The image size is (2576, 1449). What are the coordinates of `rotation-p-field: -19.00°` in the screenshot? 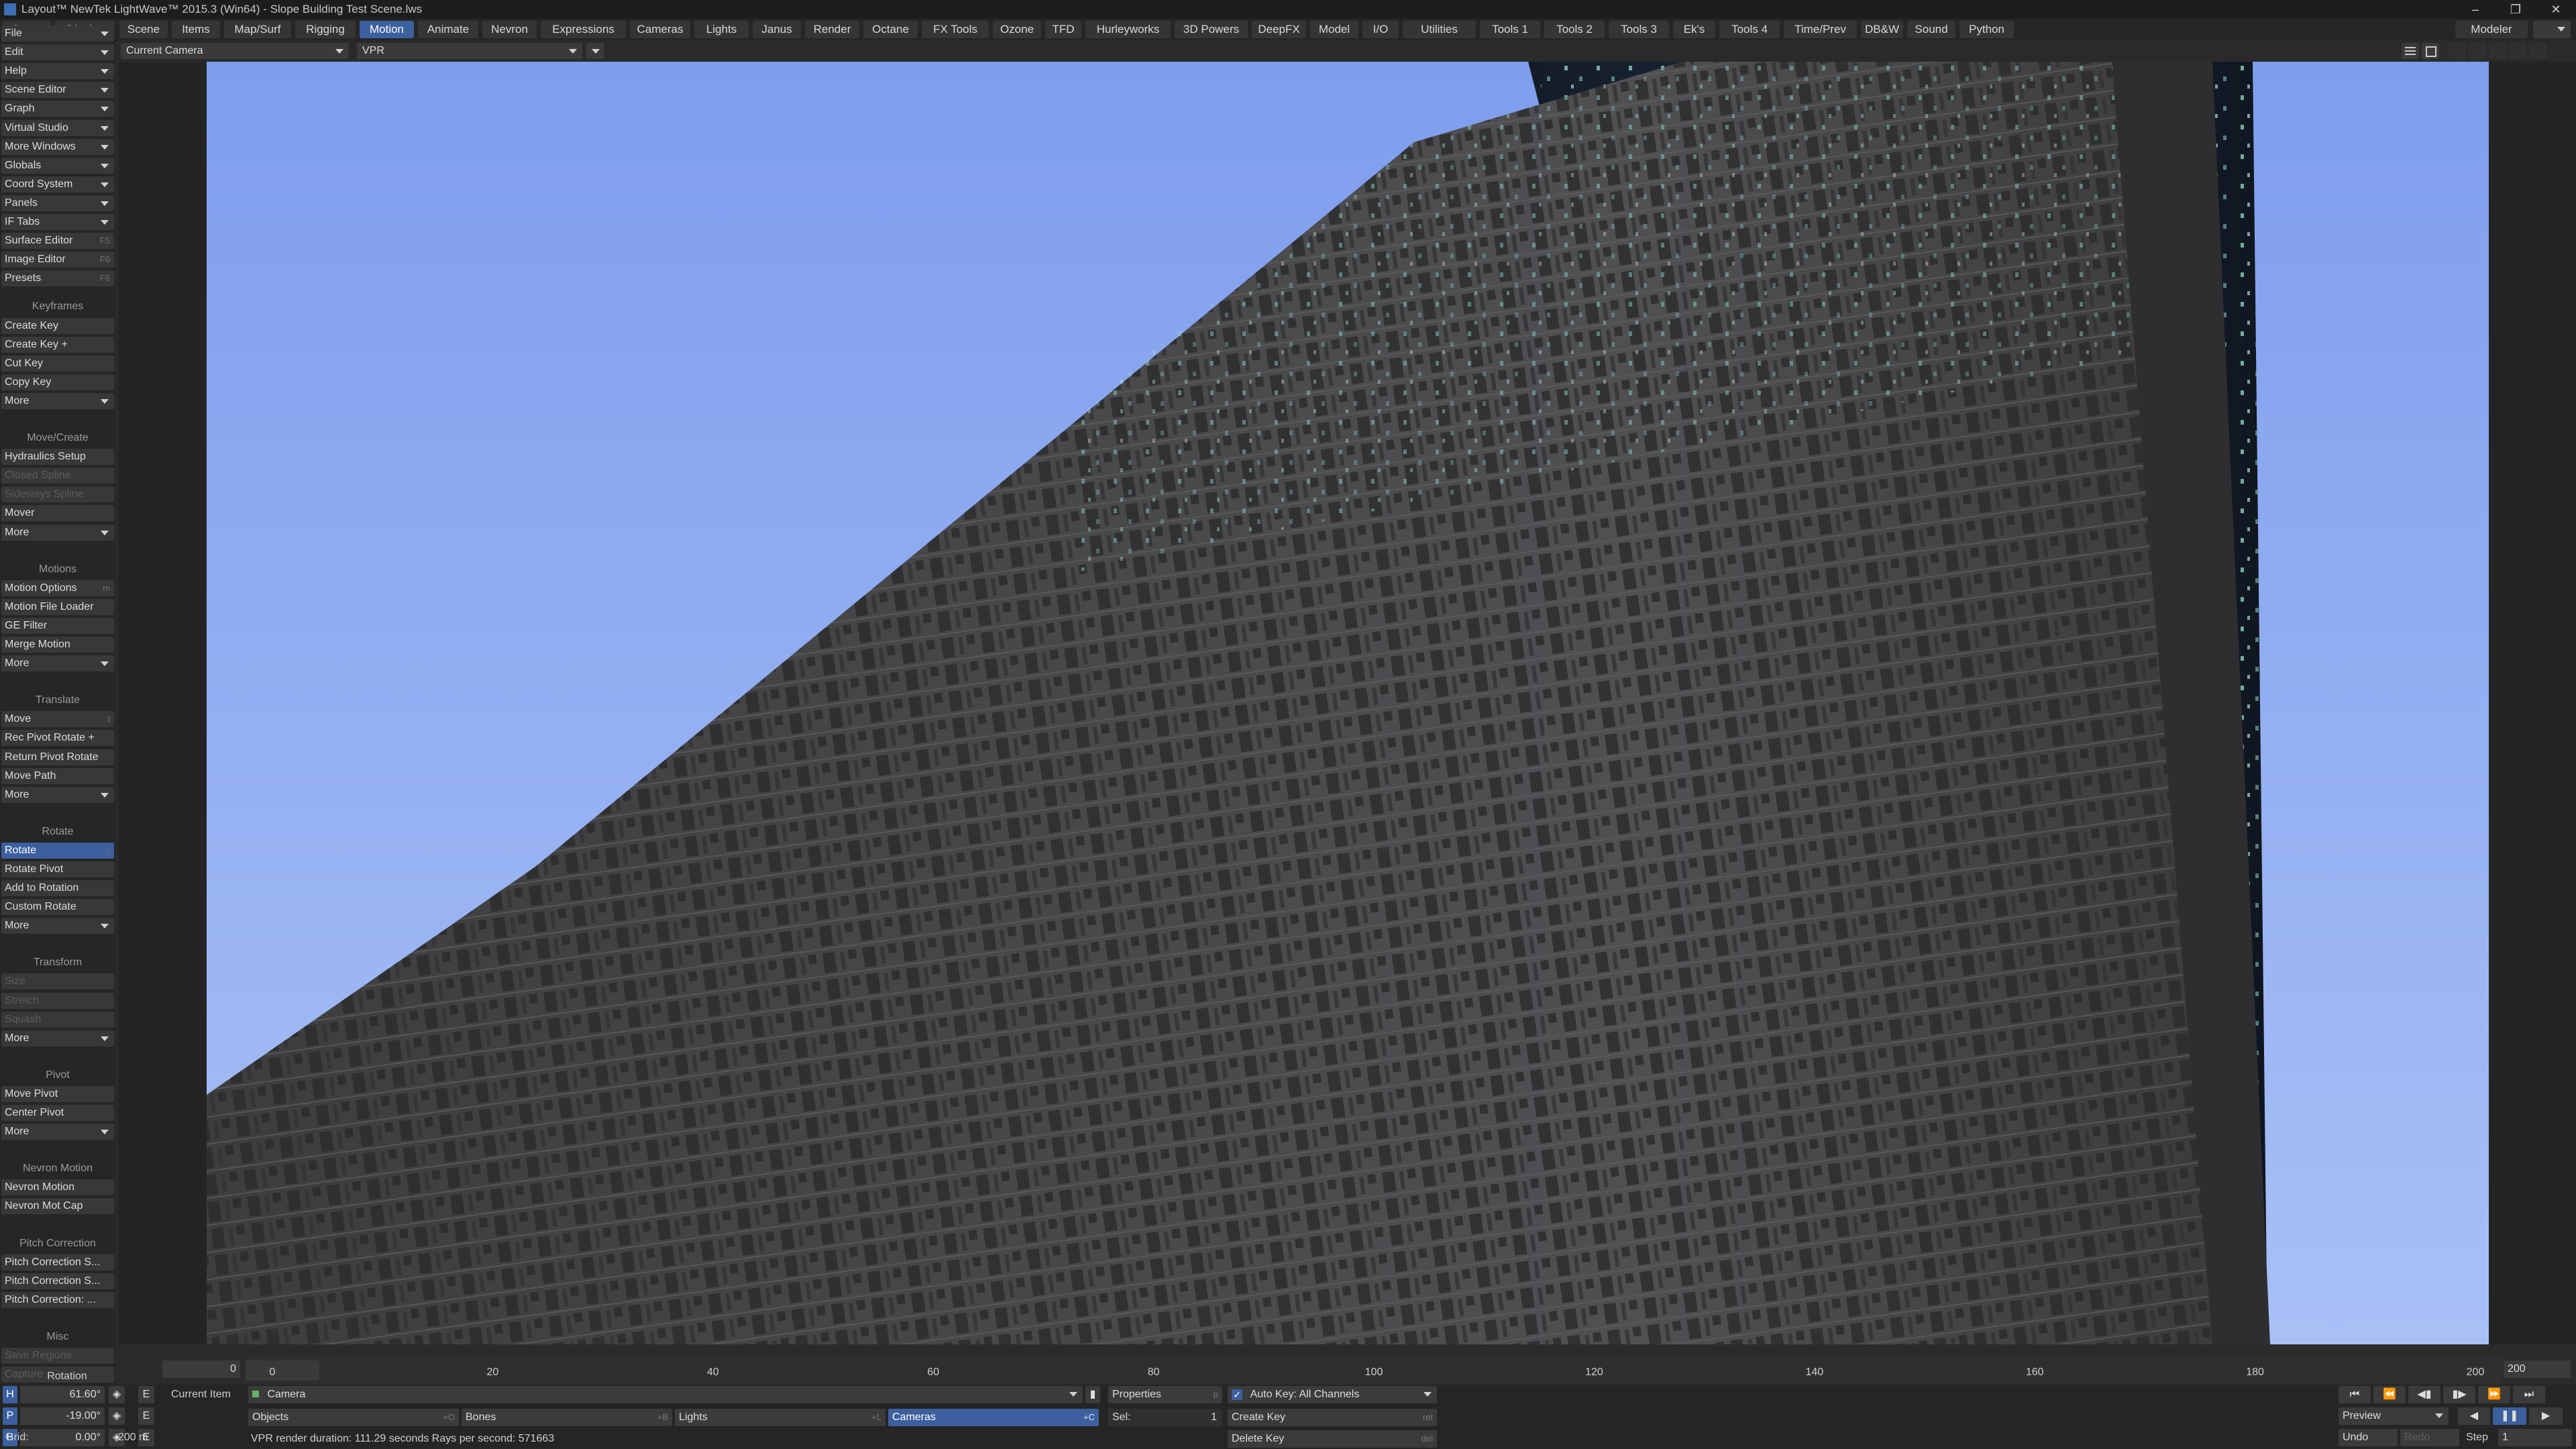 It's located at (62, 1416).